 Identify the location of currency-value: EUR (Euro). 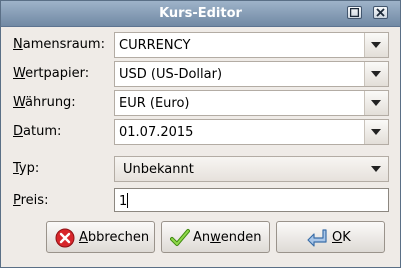
(154, 103).